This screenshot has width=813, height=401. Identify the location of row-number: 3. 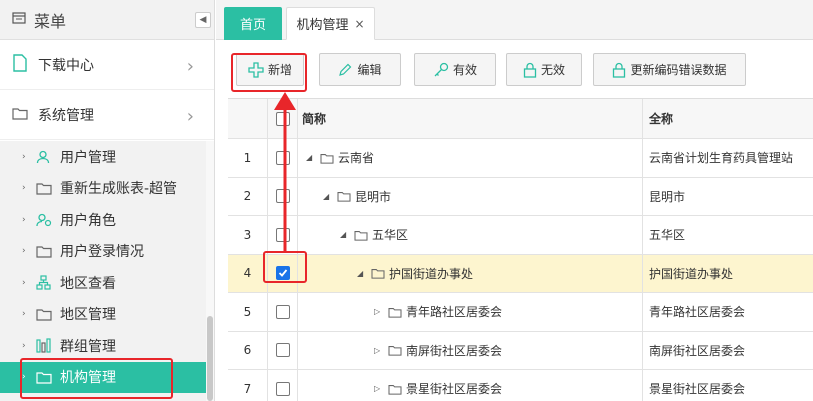
(248, 235).